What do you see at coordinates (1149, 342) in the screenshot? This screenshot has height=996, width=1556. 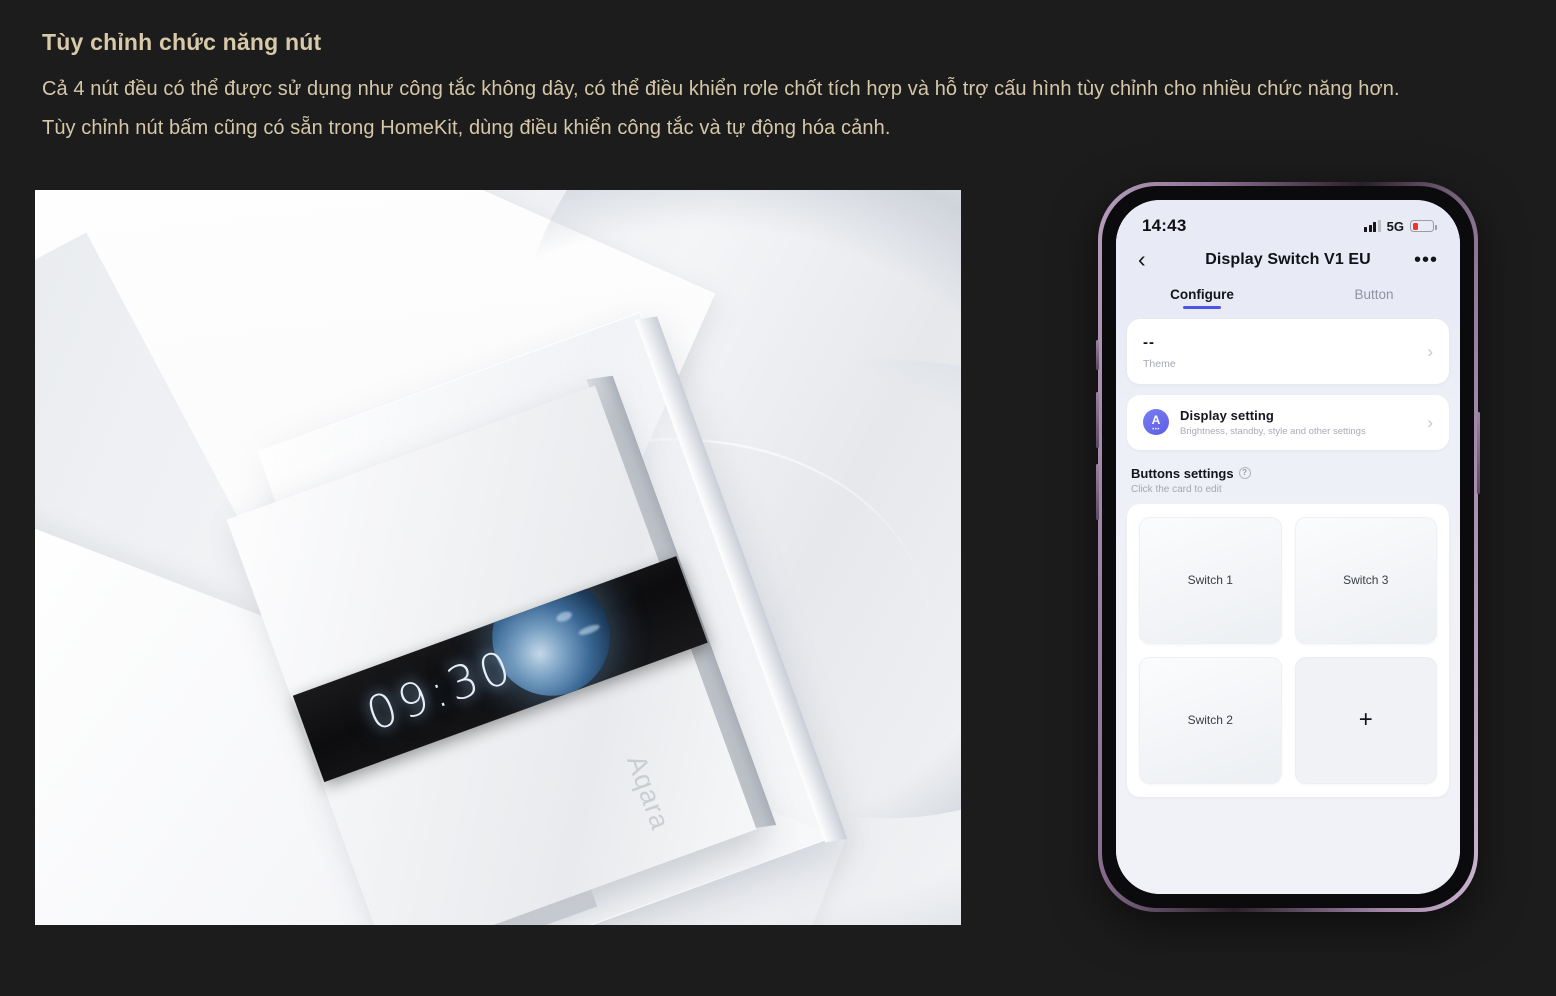 I see `theme-value: --` at bounding box center [1149, 342].